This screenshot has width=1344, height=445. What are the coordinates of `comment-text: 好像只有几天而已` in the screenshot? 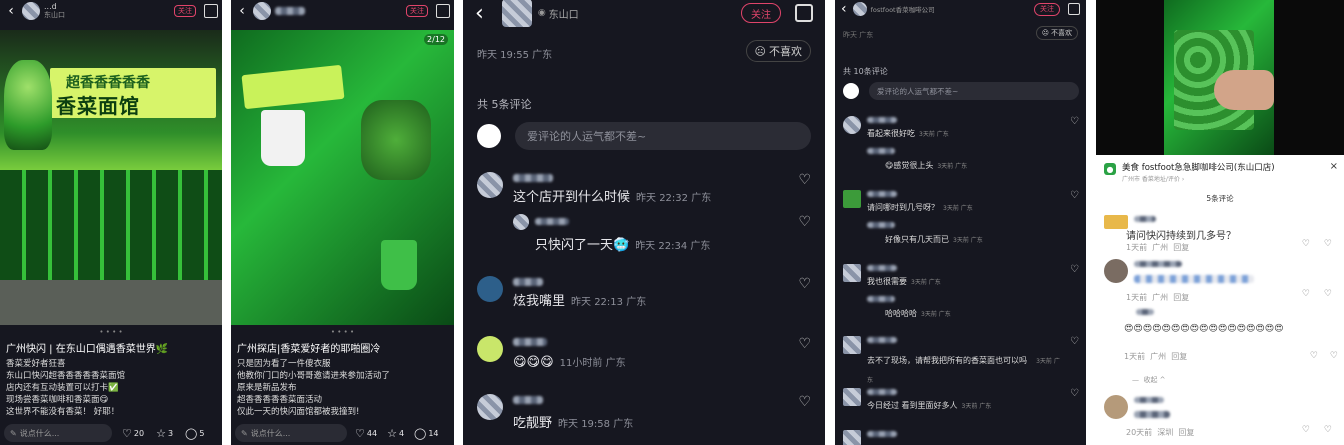 It's located at (917, 239).